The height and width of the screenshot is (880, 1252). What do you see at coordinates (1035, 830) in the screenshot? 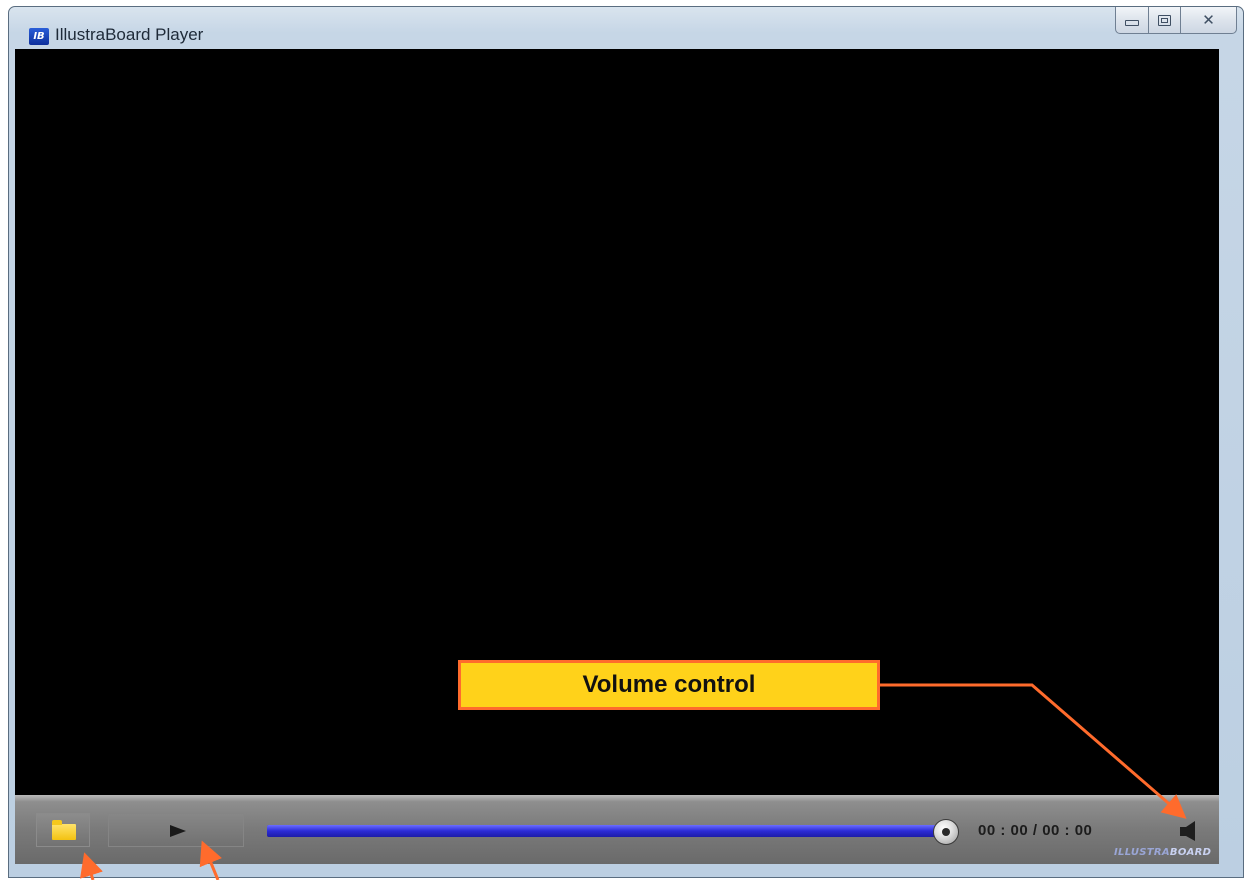
I see `time-display: 00 : 00 / 00 : 00` at bounding box center [1035, 830].